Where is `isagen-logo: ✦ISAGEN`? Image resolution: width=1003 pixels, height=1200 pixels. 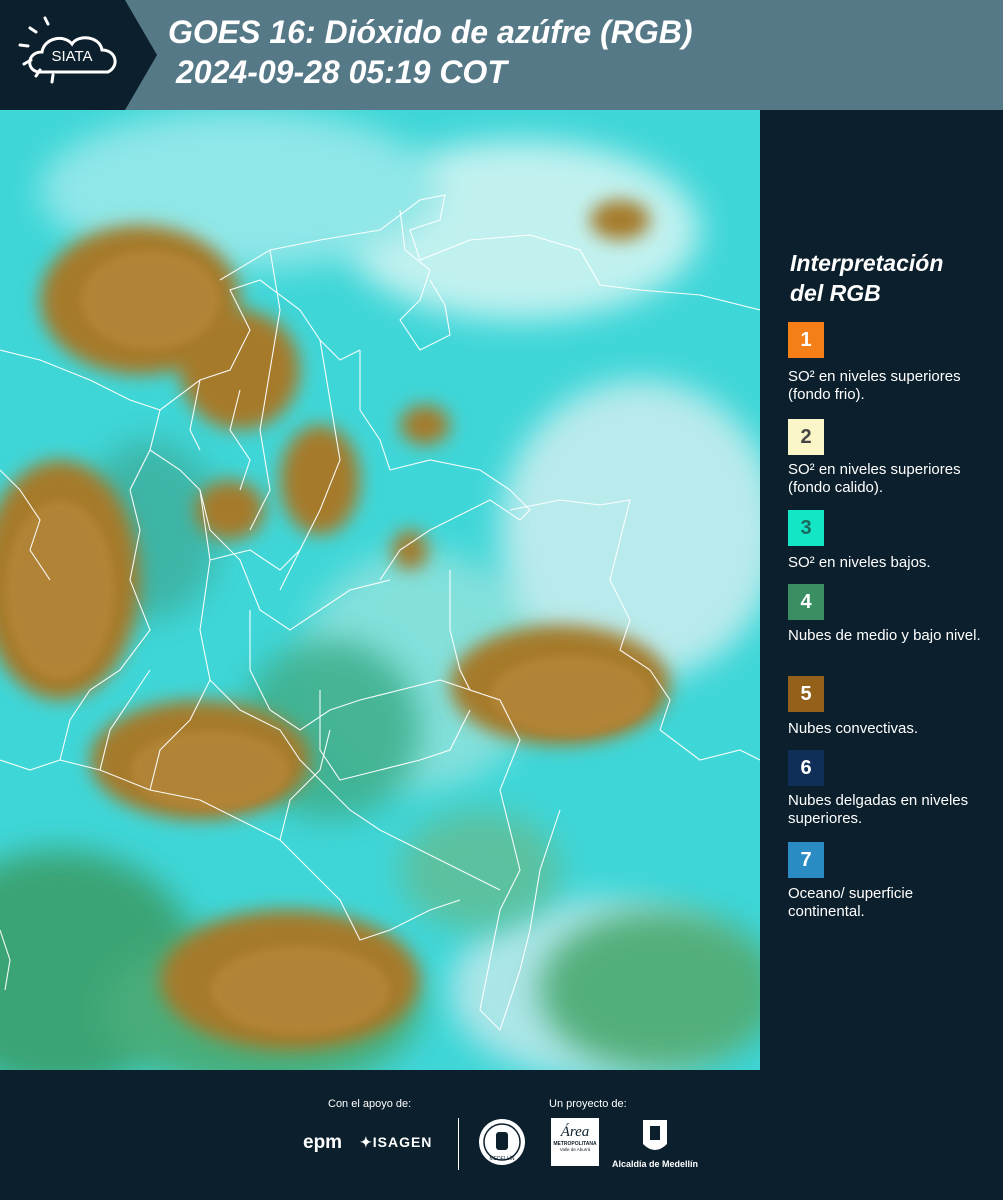 isagen-logo: ✦ISAGEN is located at coordinates (396, 1142).